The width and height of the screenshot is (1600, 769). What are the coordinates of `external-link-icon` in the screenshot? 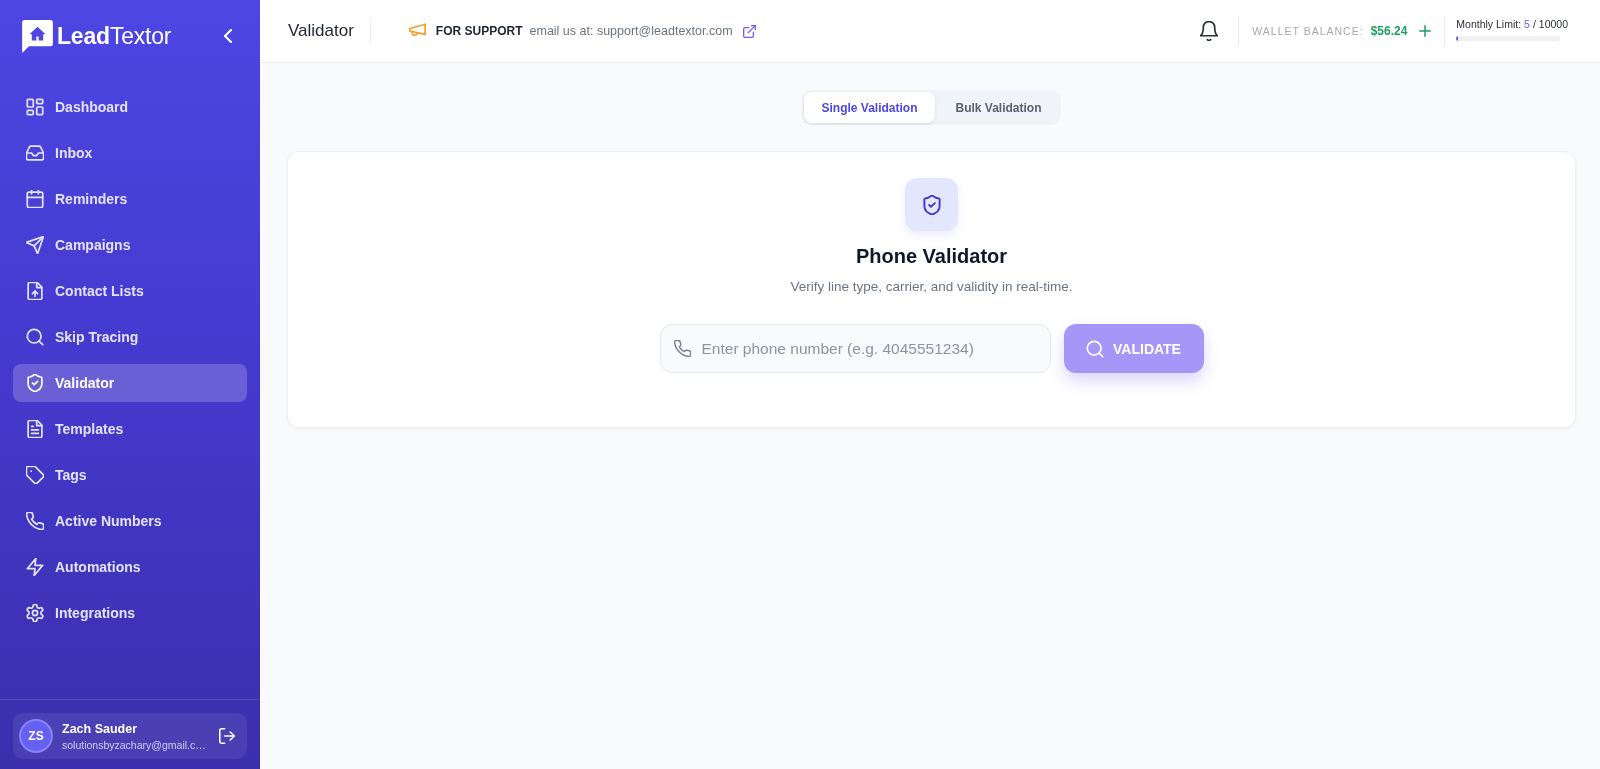 It's located at (749, 31).